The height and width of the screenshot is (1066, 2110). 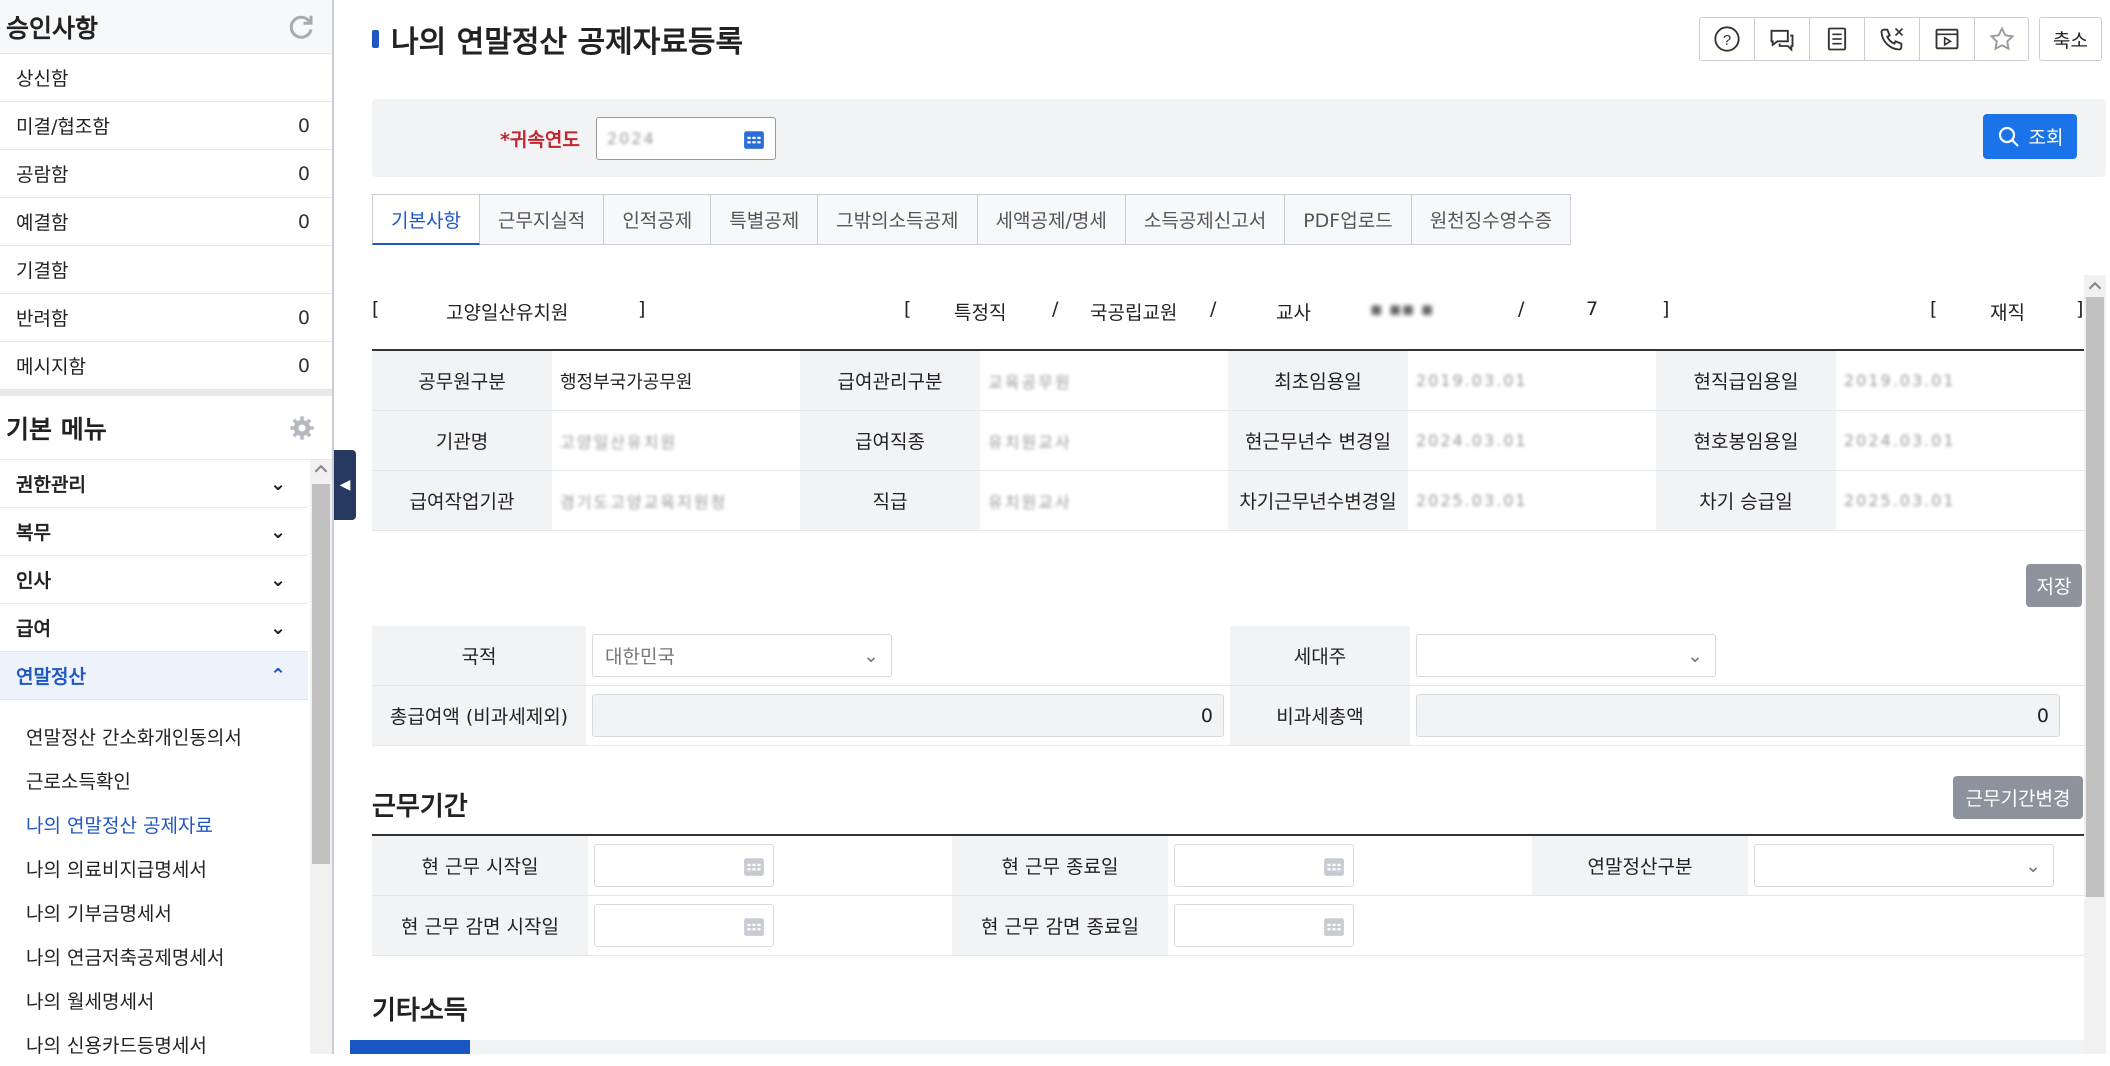 What do you see at coordinates (1738, 715) in the screenshot?
I see `nontax-total-field: 0` at bounding box center [1738, 715].